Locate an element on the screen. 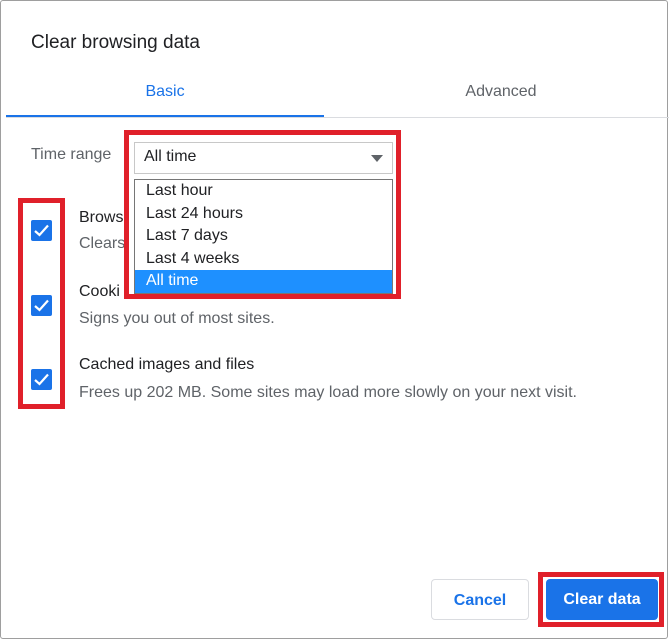 The width and height of the screenshot is (670, 641). cancel-button: Cancel is located at coordinates (480, 599).